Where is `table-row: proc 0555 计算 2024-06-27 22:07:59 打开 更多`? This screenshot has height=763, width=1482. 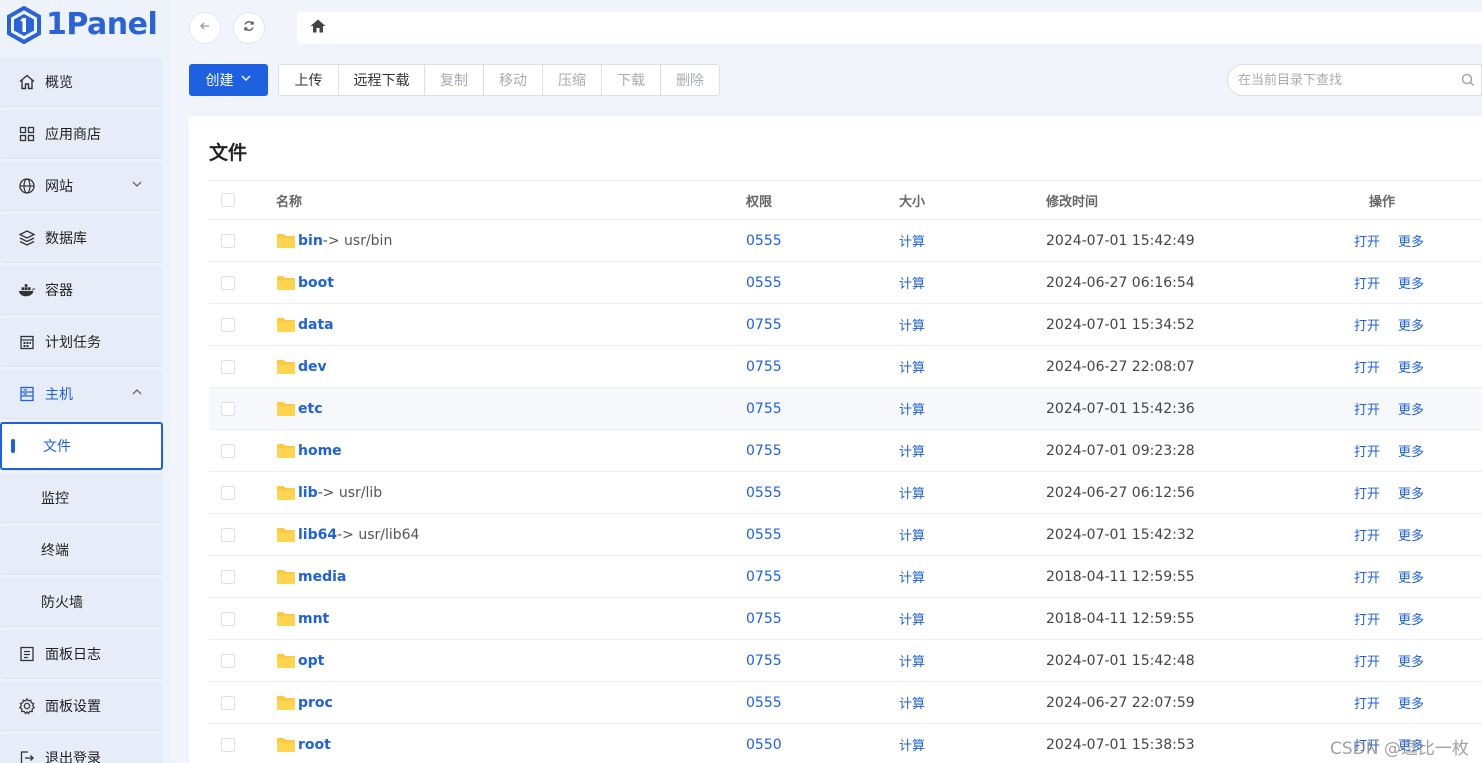
table-row: proc 0555 计算 2024-06-27 22:07:59 打开 更多 is located at coordinates (845, 703).